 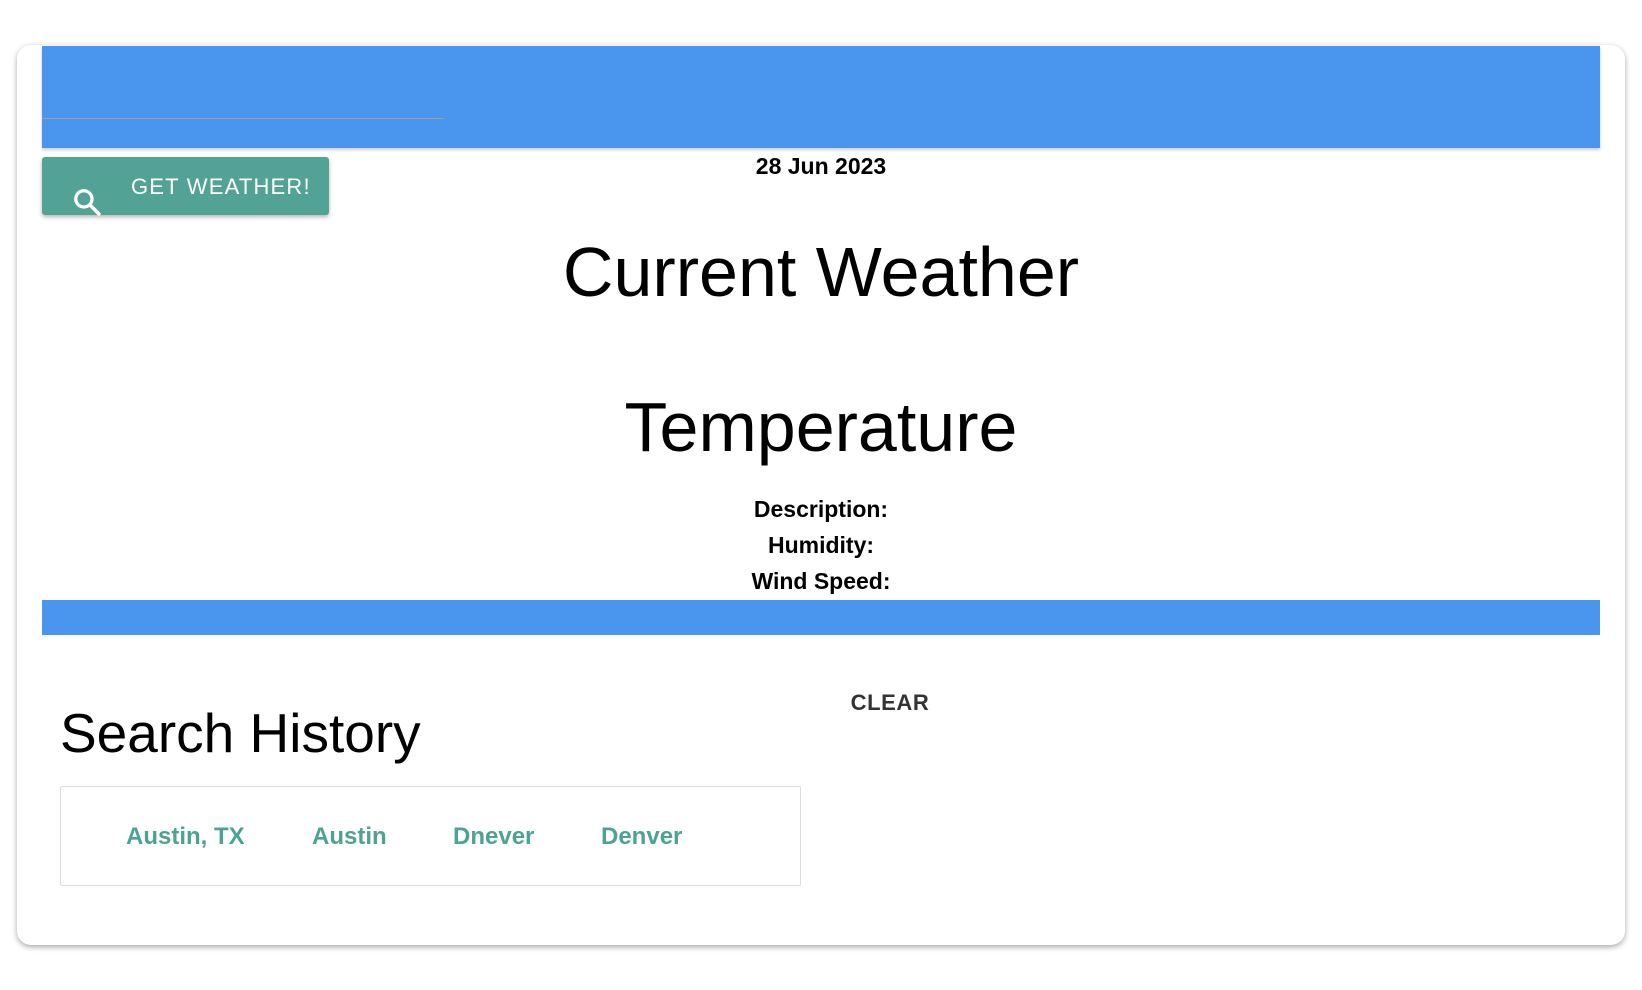 What do you see at coordinates (821, 427) in the screenshot?
I see `temperature-heading: Temperature` at bounding box center [821, 427].